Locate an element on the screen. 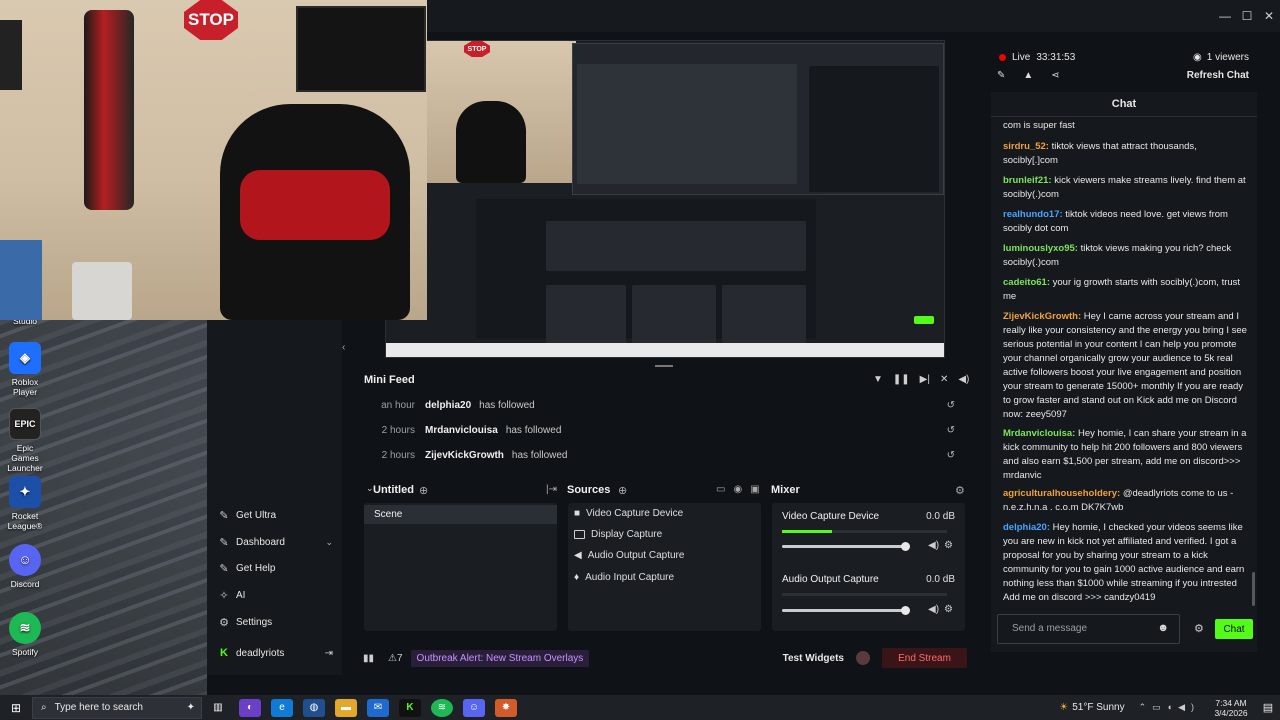 This screenshot has height=720, width=1280. clock: 7:34 AM 3/4/2026 is located at coordinates (1231, 708).